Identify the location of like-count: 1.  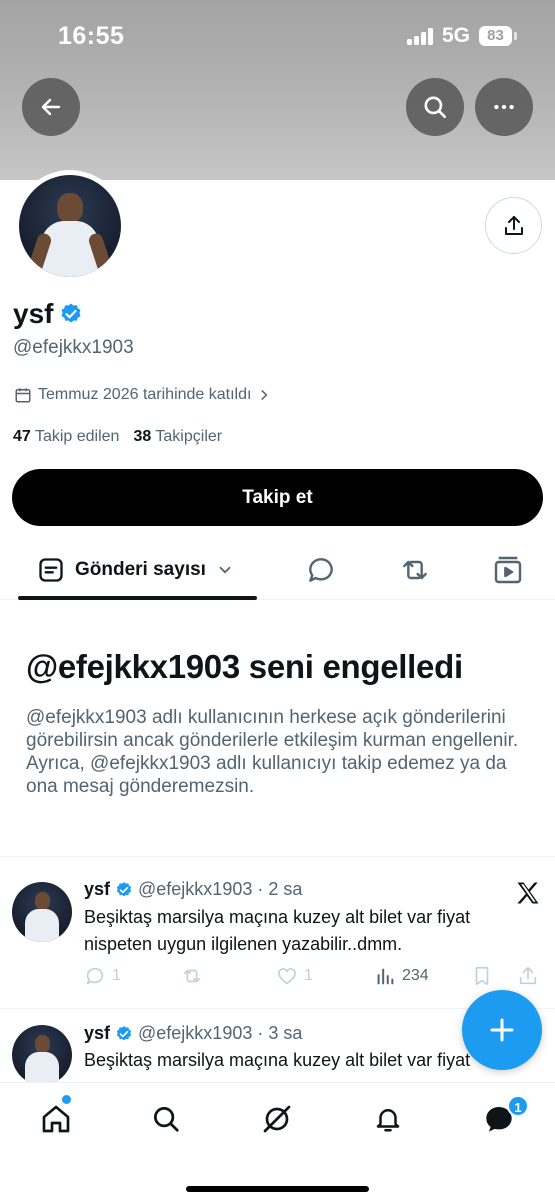
(308, 975).